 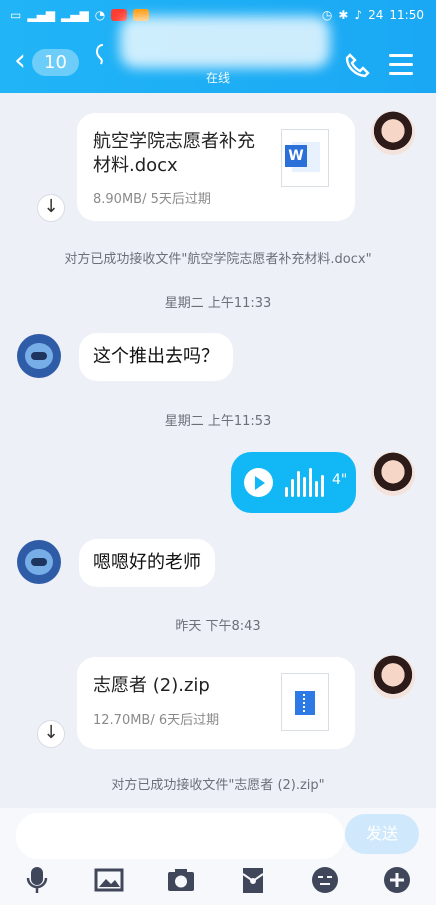 I want to click on top-bar: ▭ ▂▄▆ ▂▄▆ ◔ ◷ ✱ ♪ 24 11:50 ‹ 10 … 在线, so click(x=218, y=46).